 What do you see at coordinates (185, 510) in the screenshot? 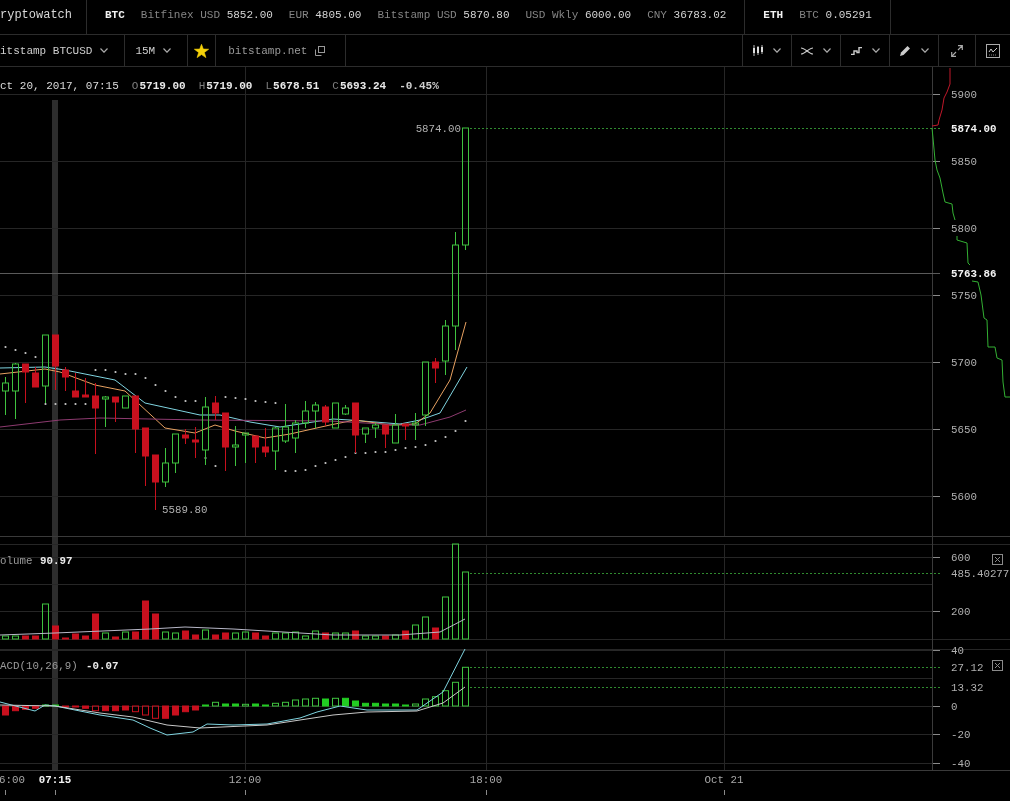
I see `low-price-label: 5589.80` at bounding box center [185, 510].